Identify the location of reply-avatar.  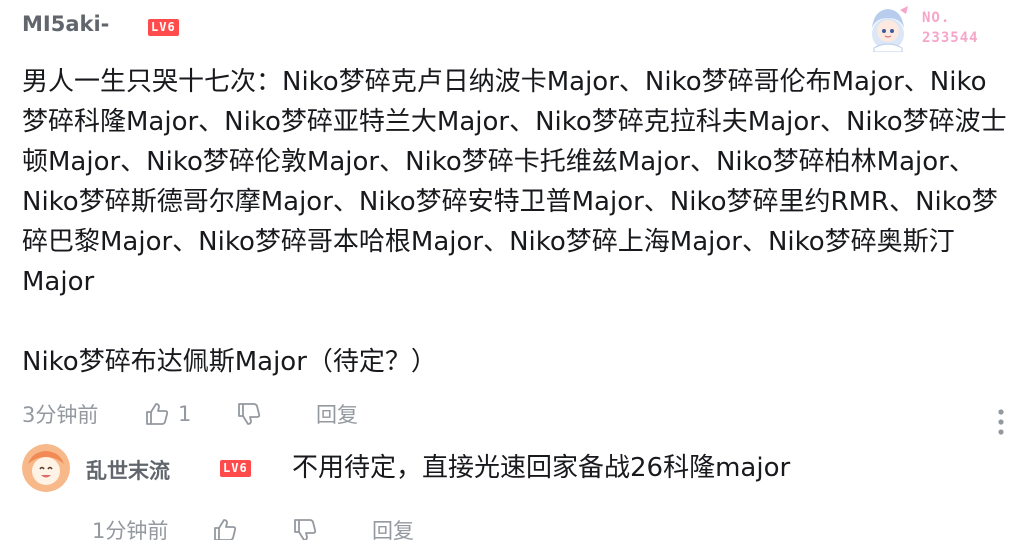
(46, 468).